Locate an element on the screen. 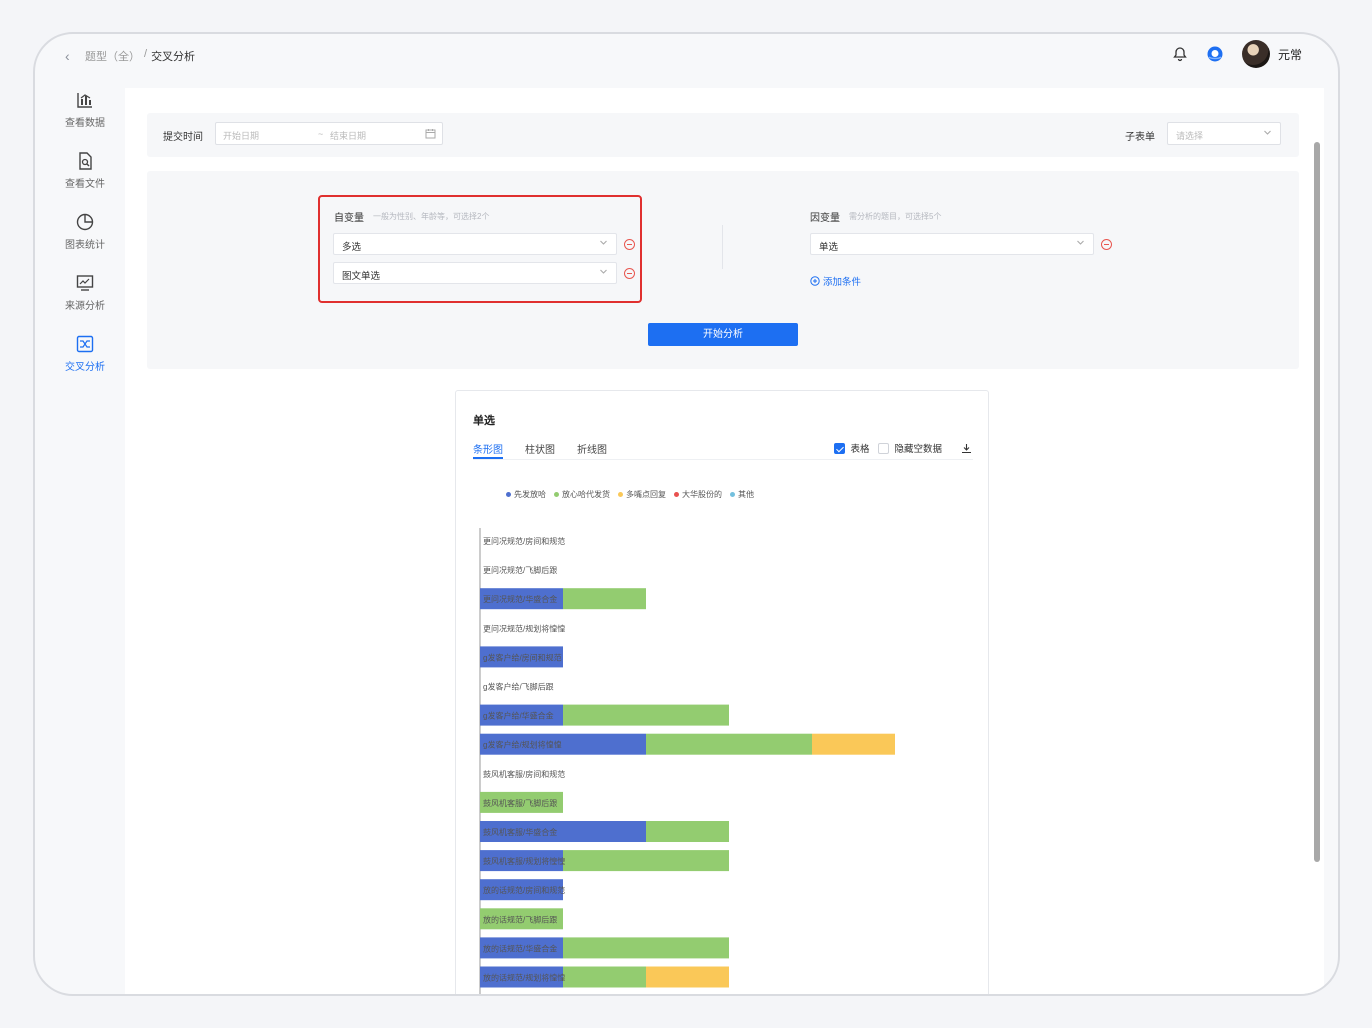 The height and width of the screenshot is (1028, 1372). subform-select: 请选择 is located at coordinates (1224, 133).